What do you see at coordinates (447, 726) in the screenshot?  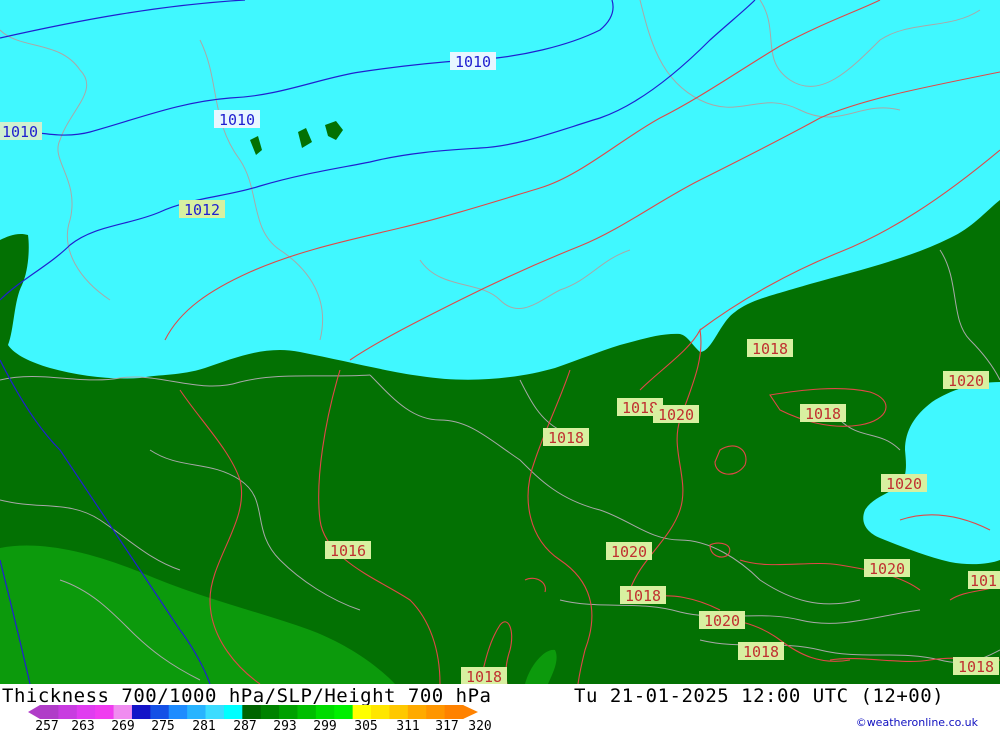 I see `legend-tick-label: 317` at bounding box center [447, 726].